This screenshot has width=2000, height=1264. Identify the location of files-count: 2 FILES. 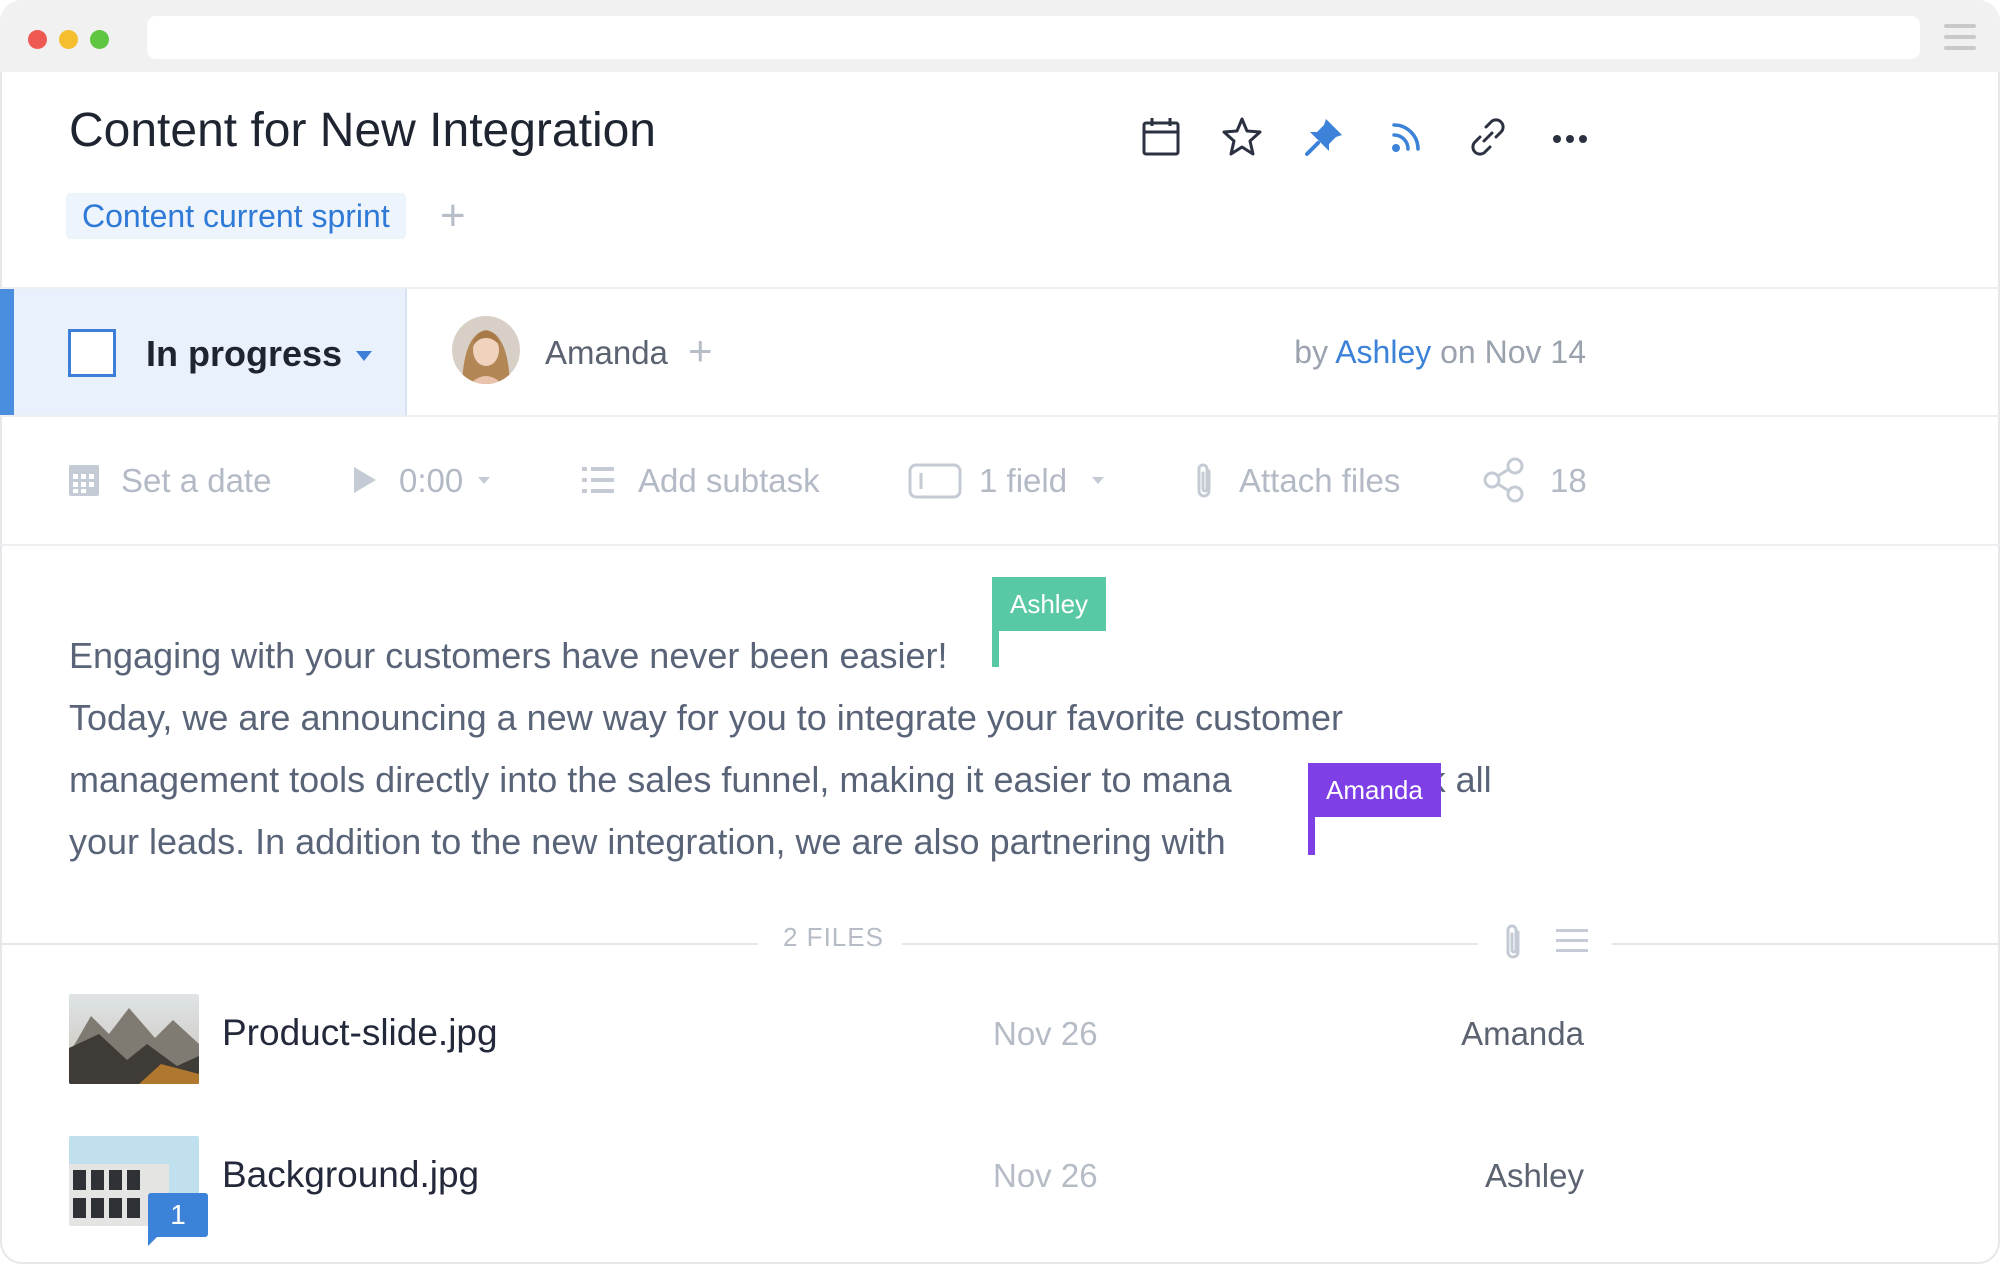
(833, 937).